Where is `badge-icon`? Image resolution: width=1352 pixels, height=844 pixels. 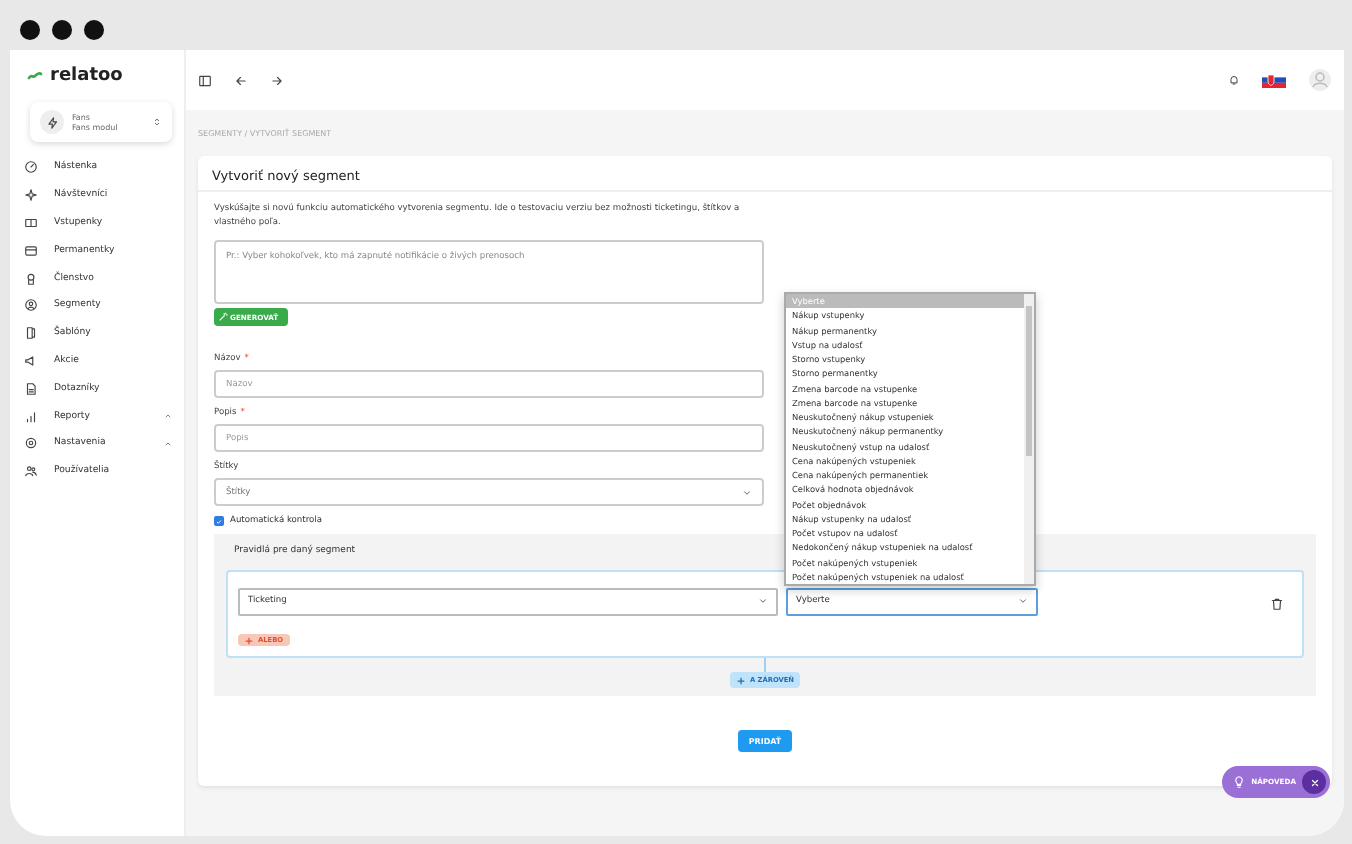
badge-icon is located at coordinates (31, 278).